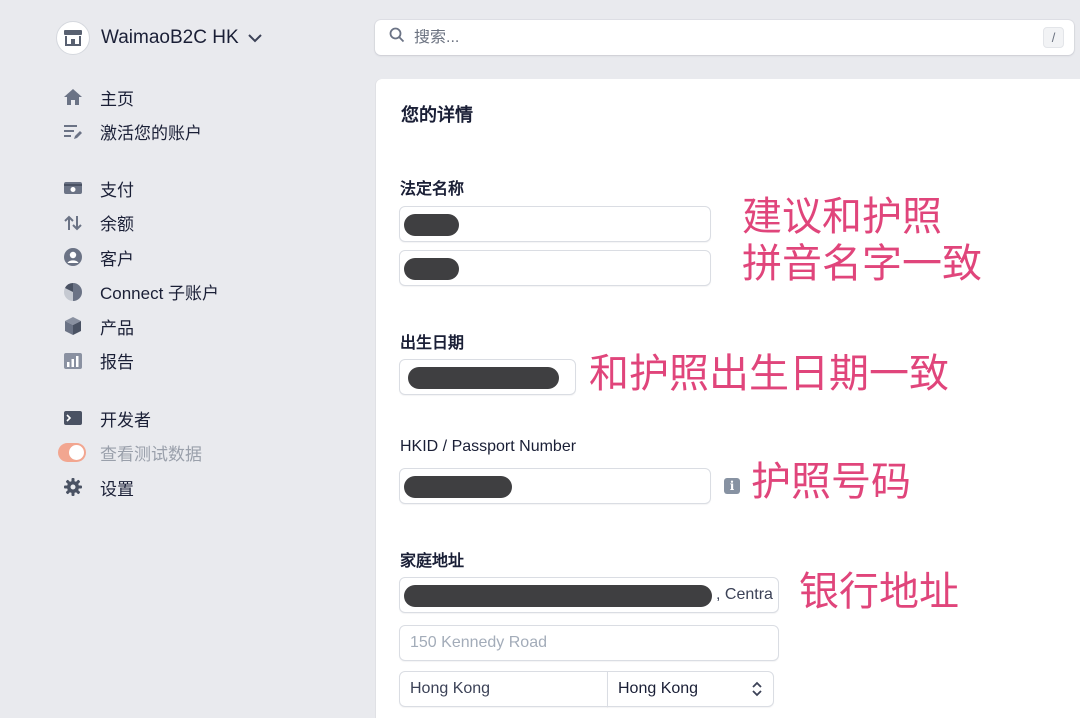 Image resolution: width=1080 pixels, height=718 pixels. I want to click on city-value: Hong Kong, so click(450, 688).